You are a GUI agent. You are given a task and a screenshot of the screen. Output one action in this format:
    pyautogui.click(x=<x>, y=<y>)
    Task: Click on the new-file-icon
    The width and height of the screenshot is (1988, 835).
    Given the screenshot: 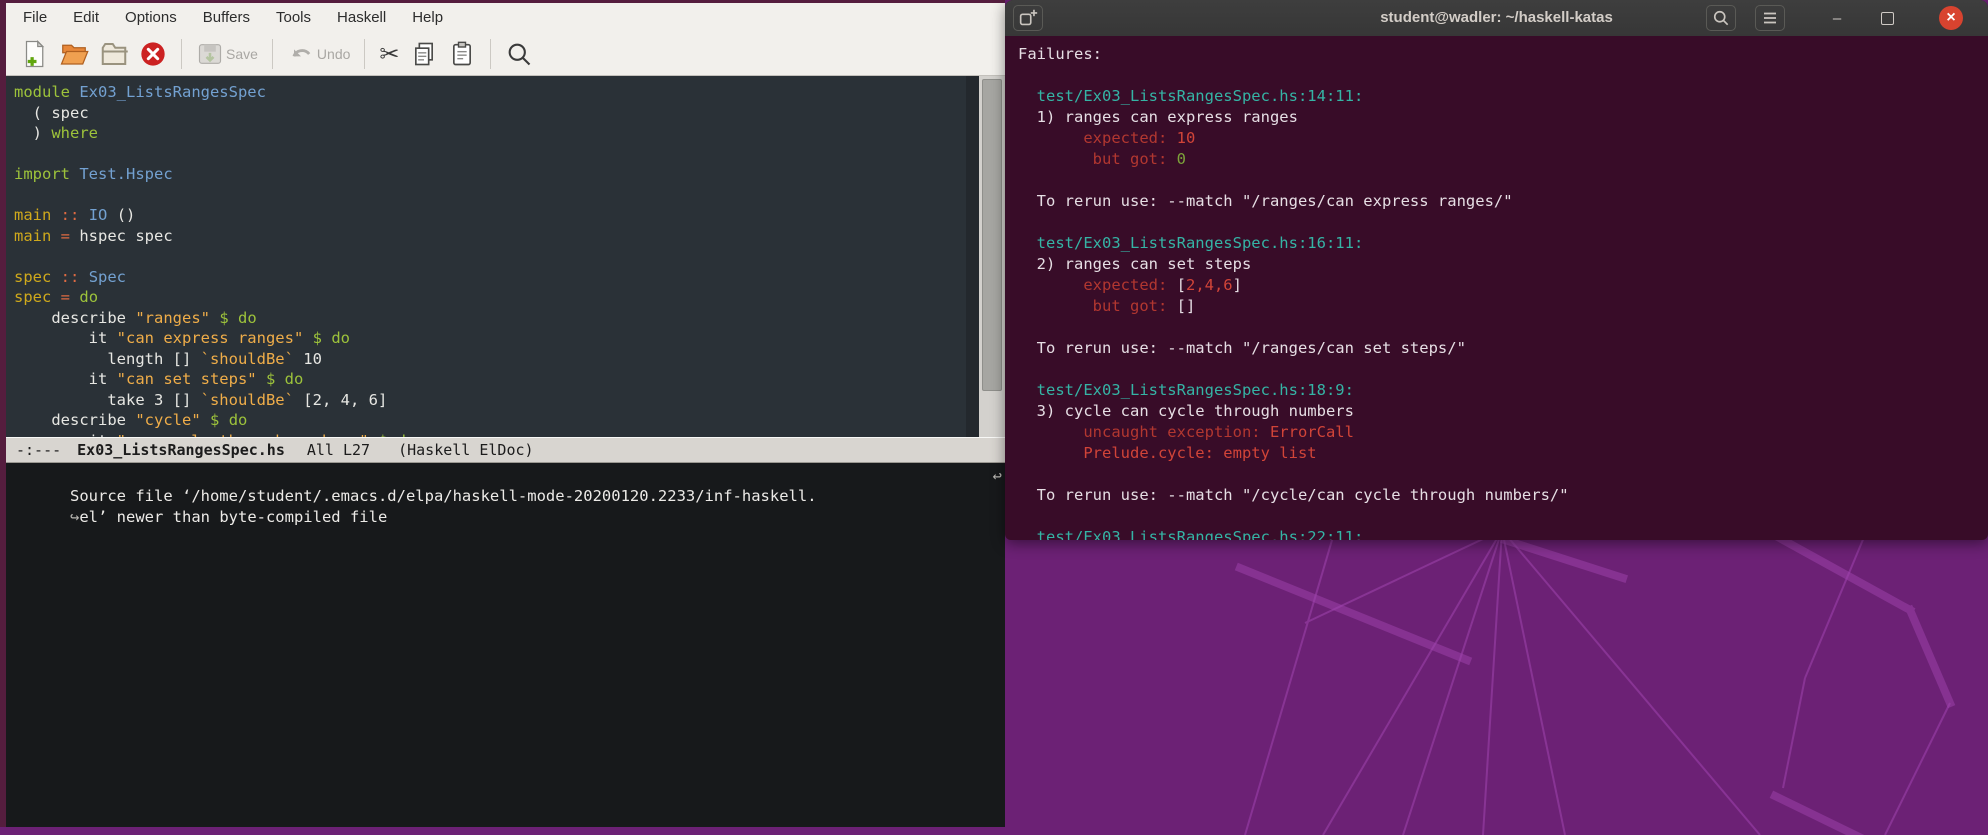 What is the action you would take?
    pyautogui.click(x=35, y=53)
    